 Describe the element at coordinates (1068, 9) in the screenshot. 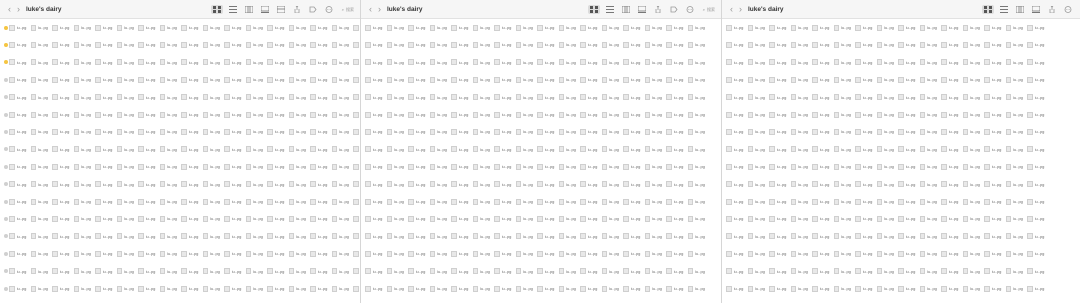

I see `more-actions-icon` at that location.